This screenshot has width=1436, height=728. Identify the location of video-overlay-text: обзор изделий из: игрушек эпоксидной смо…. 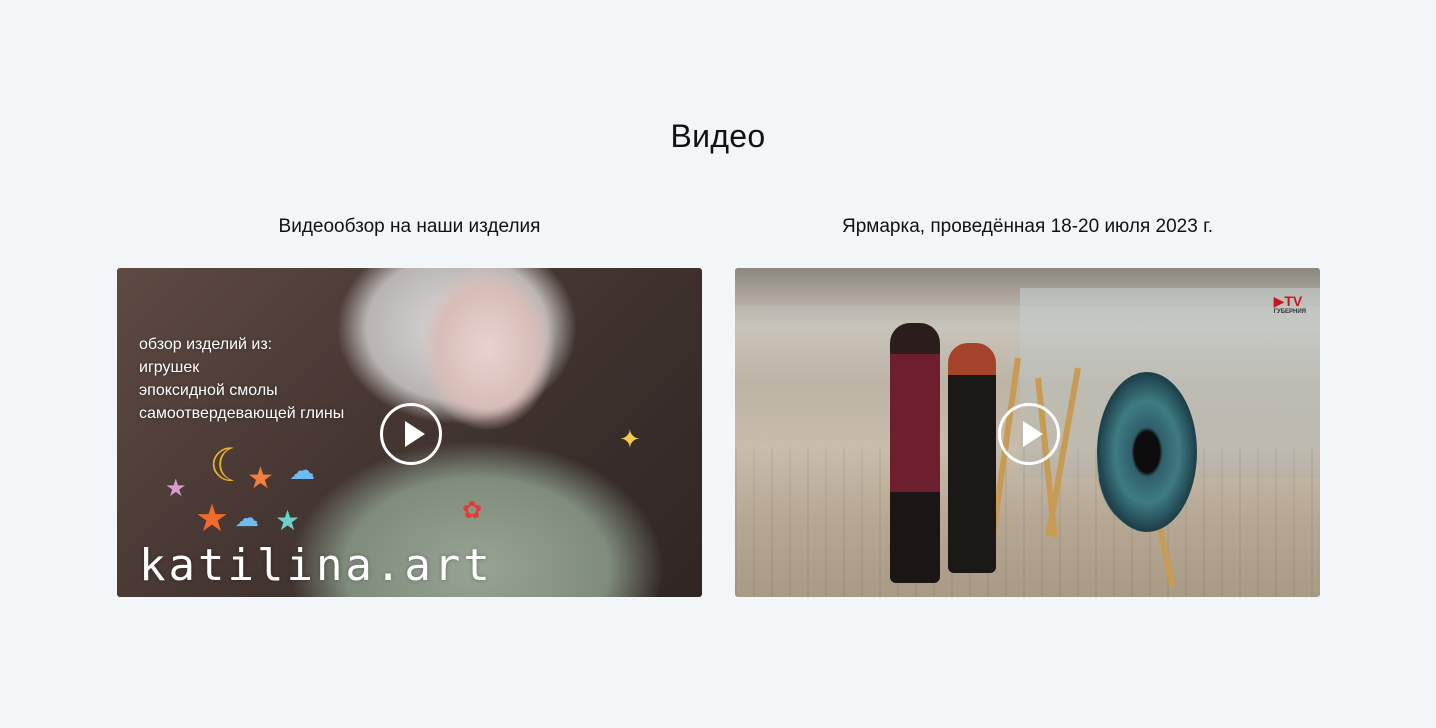
(241, 379).